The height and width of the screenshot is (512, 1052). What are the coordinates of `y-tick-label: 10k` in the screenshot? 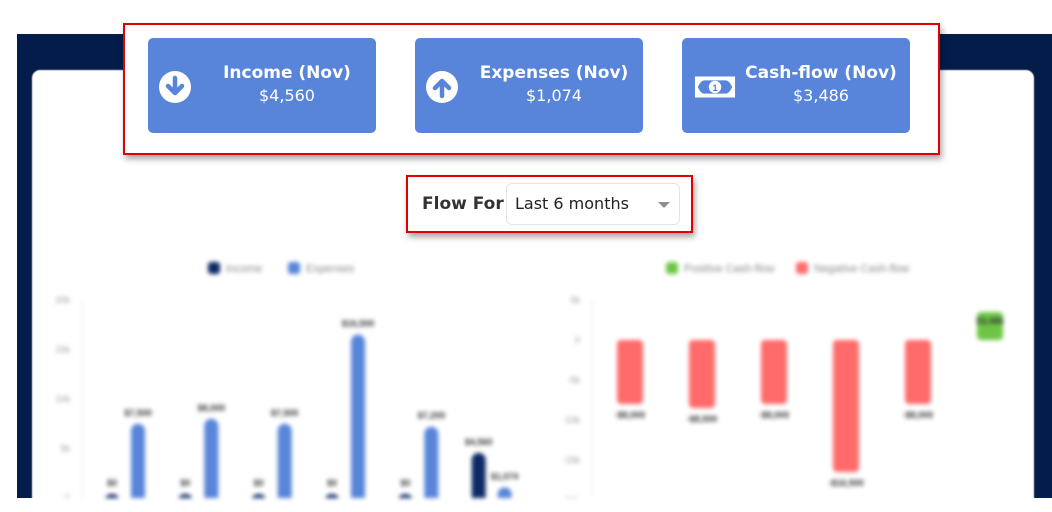 It's located at (62, 399).